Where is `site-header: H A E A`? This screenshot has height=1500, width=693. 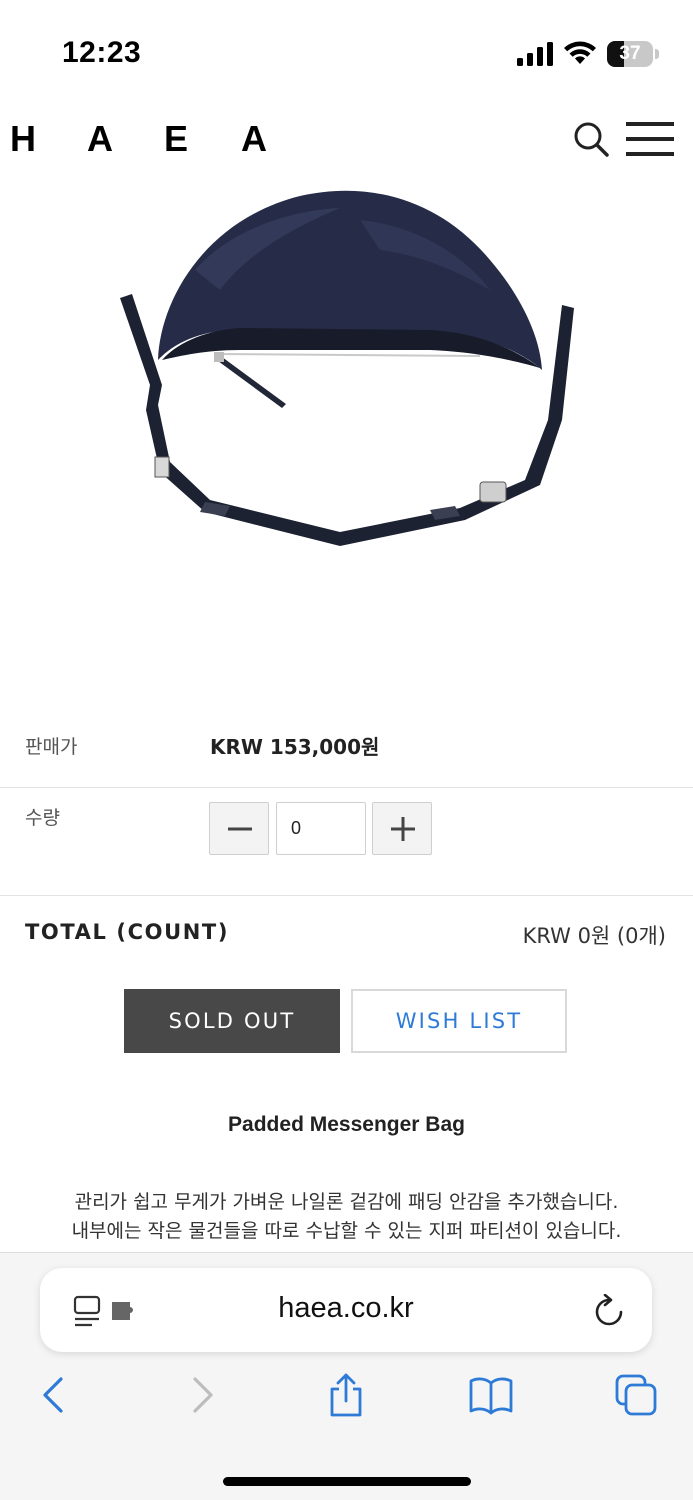 site-header: H A E A is located at coordinates (346, 140).